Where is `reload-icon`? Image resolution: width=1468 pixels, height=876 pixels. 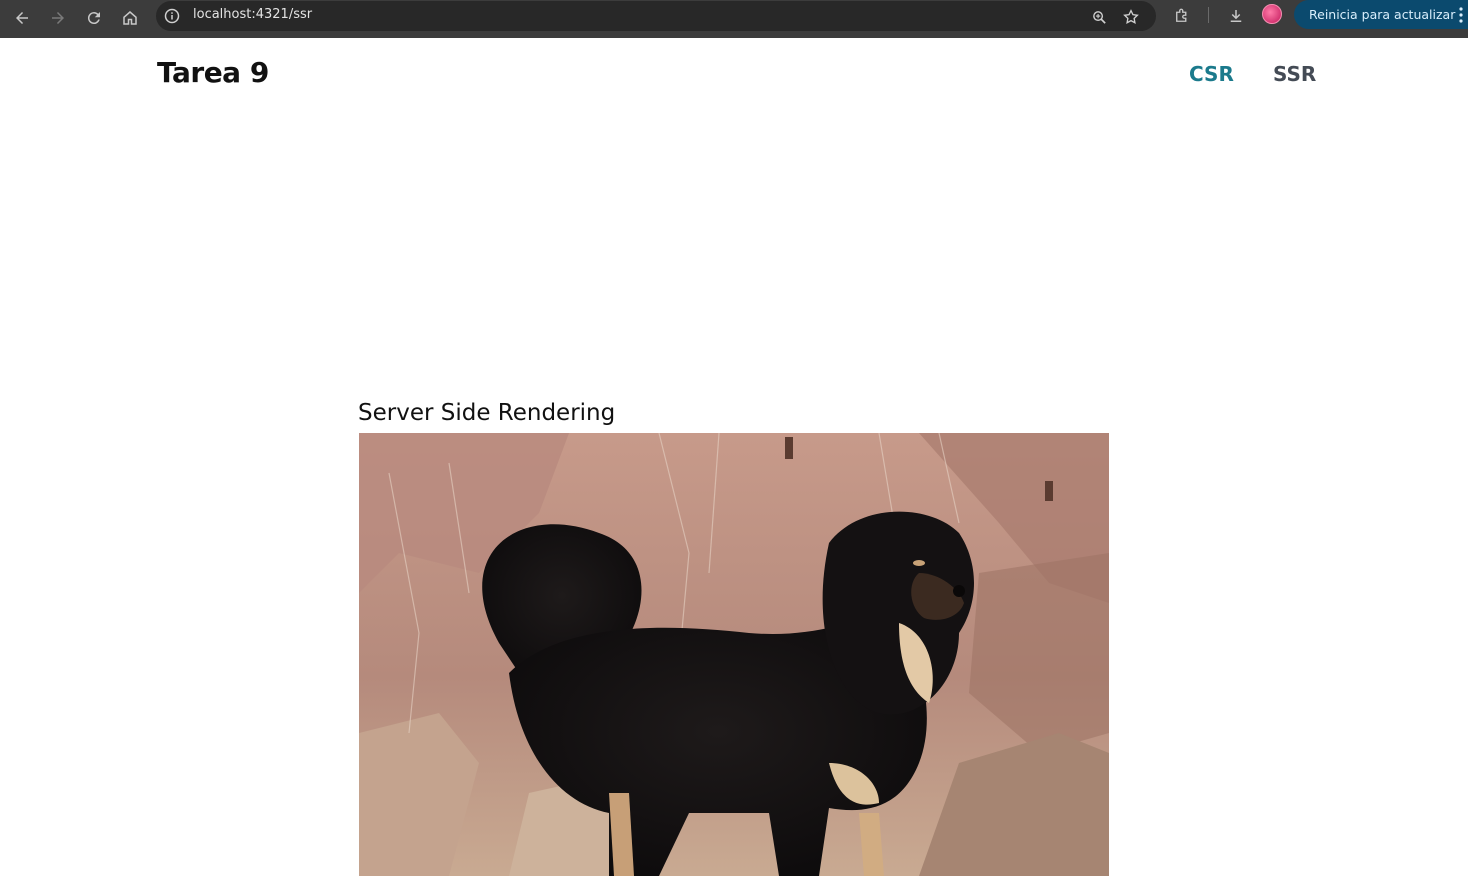 reload-icon is located at coordinates (93, 18).